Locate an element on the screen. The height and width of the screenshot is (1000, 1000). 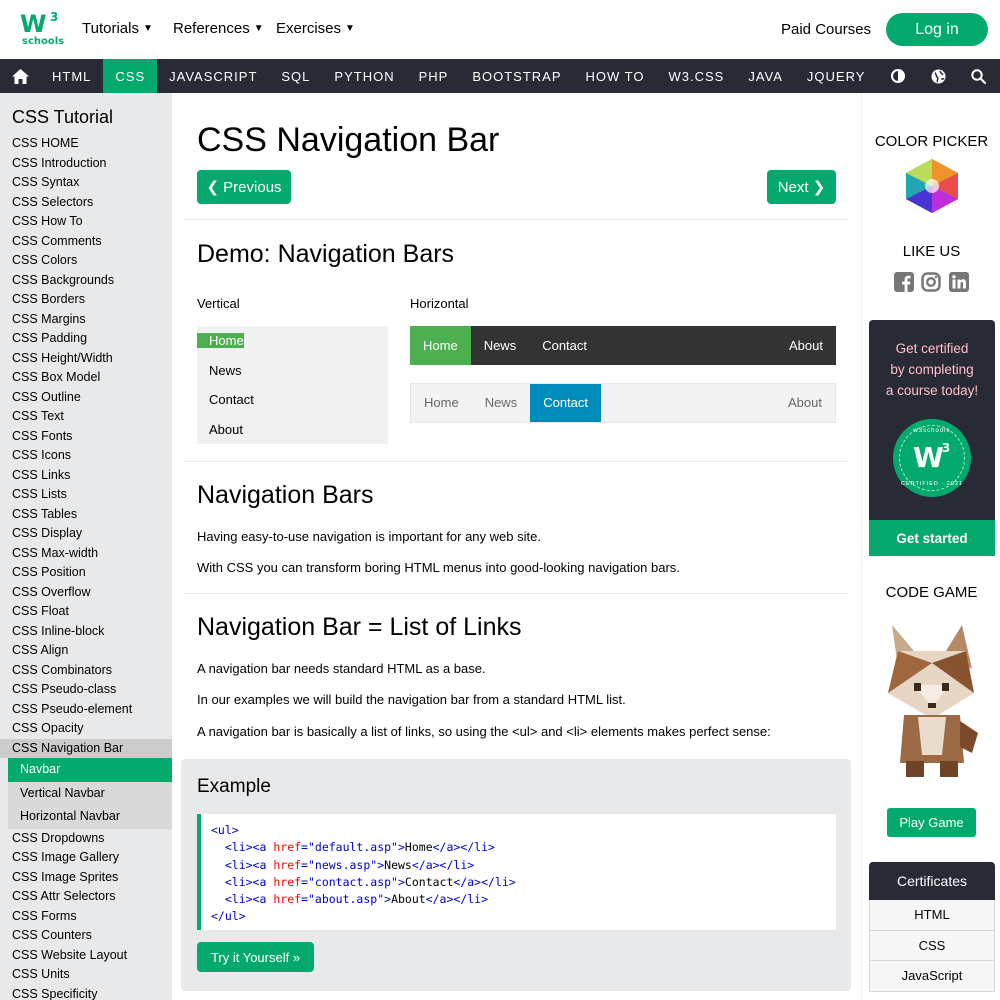
sidebar-item-css-units: CSS Units is located at coordinates (86, 975).